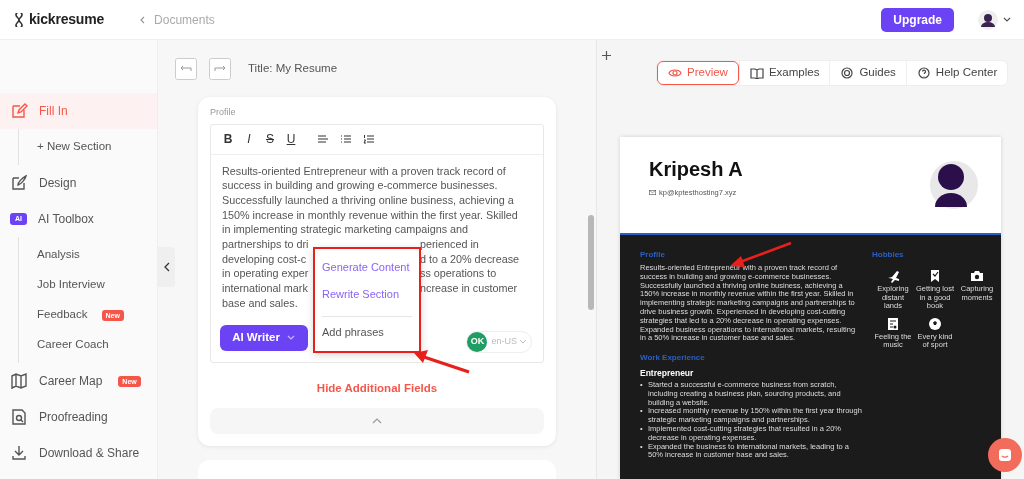 Image resolution: width=1024 pixels, height=479 pixels. Describe the element at coordinates (888, 255) in the screenshot. I see `resume-heading: Hobbies` at that location.